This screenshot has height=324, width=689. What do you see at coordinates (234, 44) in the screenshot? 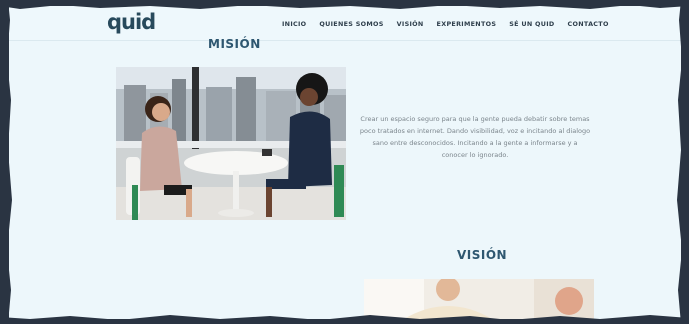
I see `mision-heading: MISIÓN` at bounding box center [234, 44].